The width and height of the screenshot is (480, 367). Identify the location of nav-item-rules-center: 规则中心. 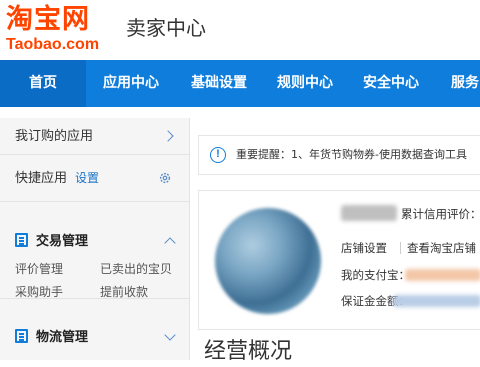
(305, 83).